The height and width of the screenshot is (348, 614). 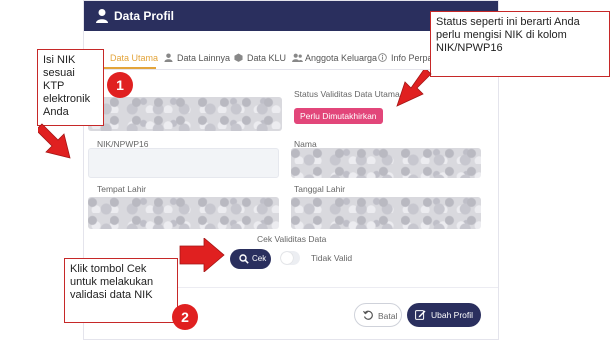 I want to click on validity-toggle, so click(x=290, y=258).